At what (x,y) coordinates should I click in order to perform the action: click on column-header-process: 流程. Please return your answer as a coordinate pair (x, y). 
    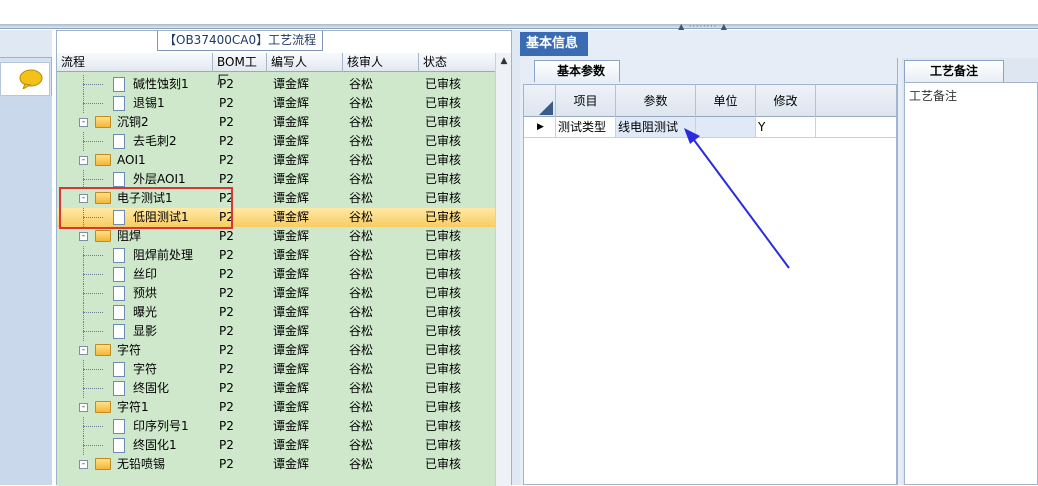
    Looking at the image, I should click on (135, 62).